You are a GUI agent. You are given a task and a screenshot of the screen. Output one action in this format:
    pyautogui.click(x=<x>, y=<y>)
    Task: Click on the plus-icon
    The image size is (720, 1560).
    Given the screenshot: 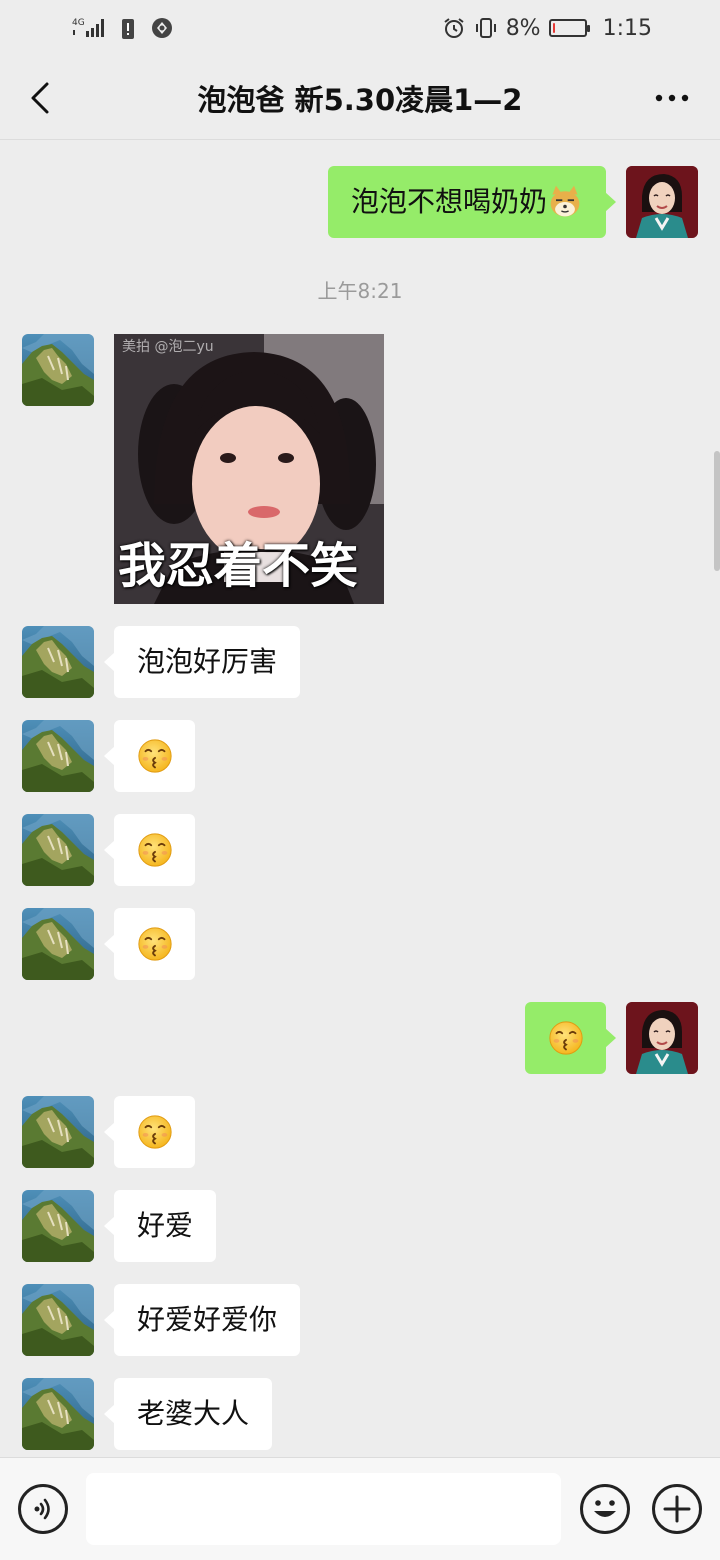 What is the action you would take?
    pyautogui.click(x=677, y=1509)
    